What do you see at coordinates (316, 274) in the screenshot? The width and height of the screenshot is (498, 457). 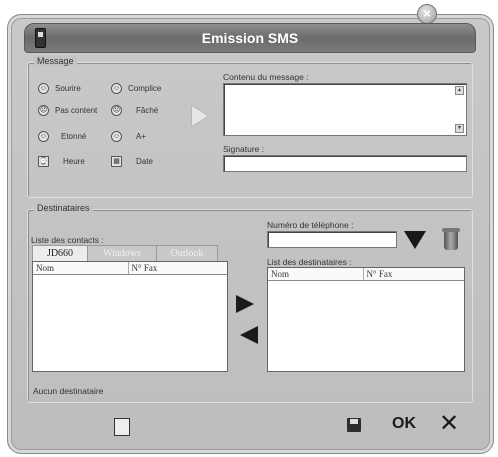 I see `recipient-col-name: Nom` at bounding box center [316, 274].